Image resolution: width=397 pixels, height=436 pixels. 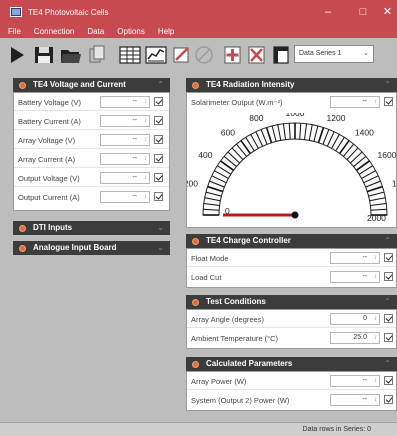 What do you see at coordinates (291, 241) in the screenshot?
I see `panel-header-charge-controller: TE4 Charge Controller ⌃` at bounding box center [291, 241].